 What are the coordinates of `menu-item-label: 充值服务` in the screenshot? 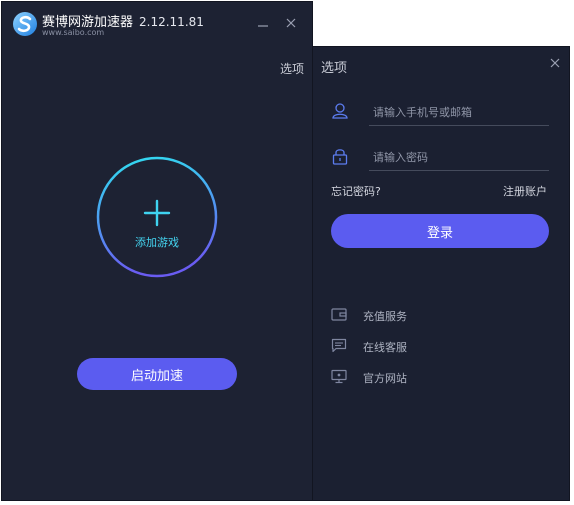 It's located at (385, 316).